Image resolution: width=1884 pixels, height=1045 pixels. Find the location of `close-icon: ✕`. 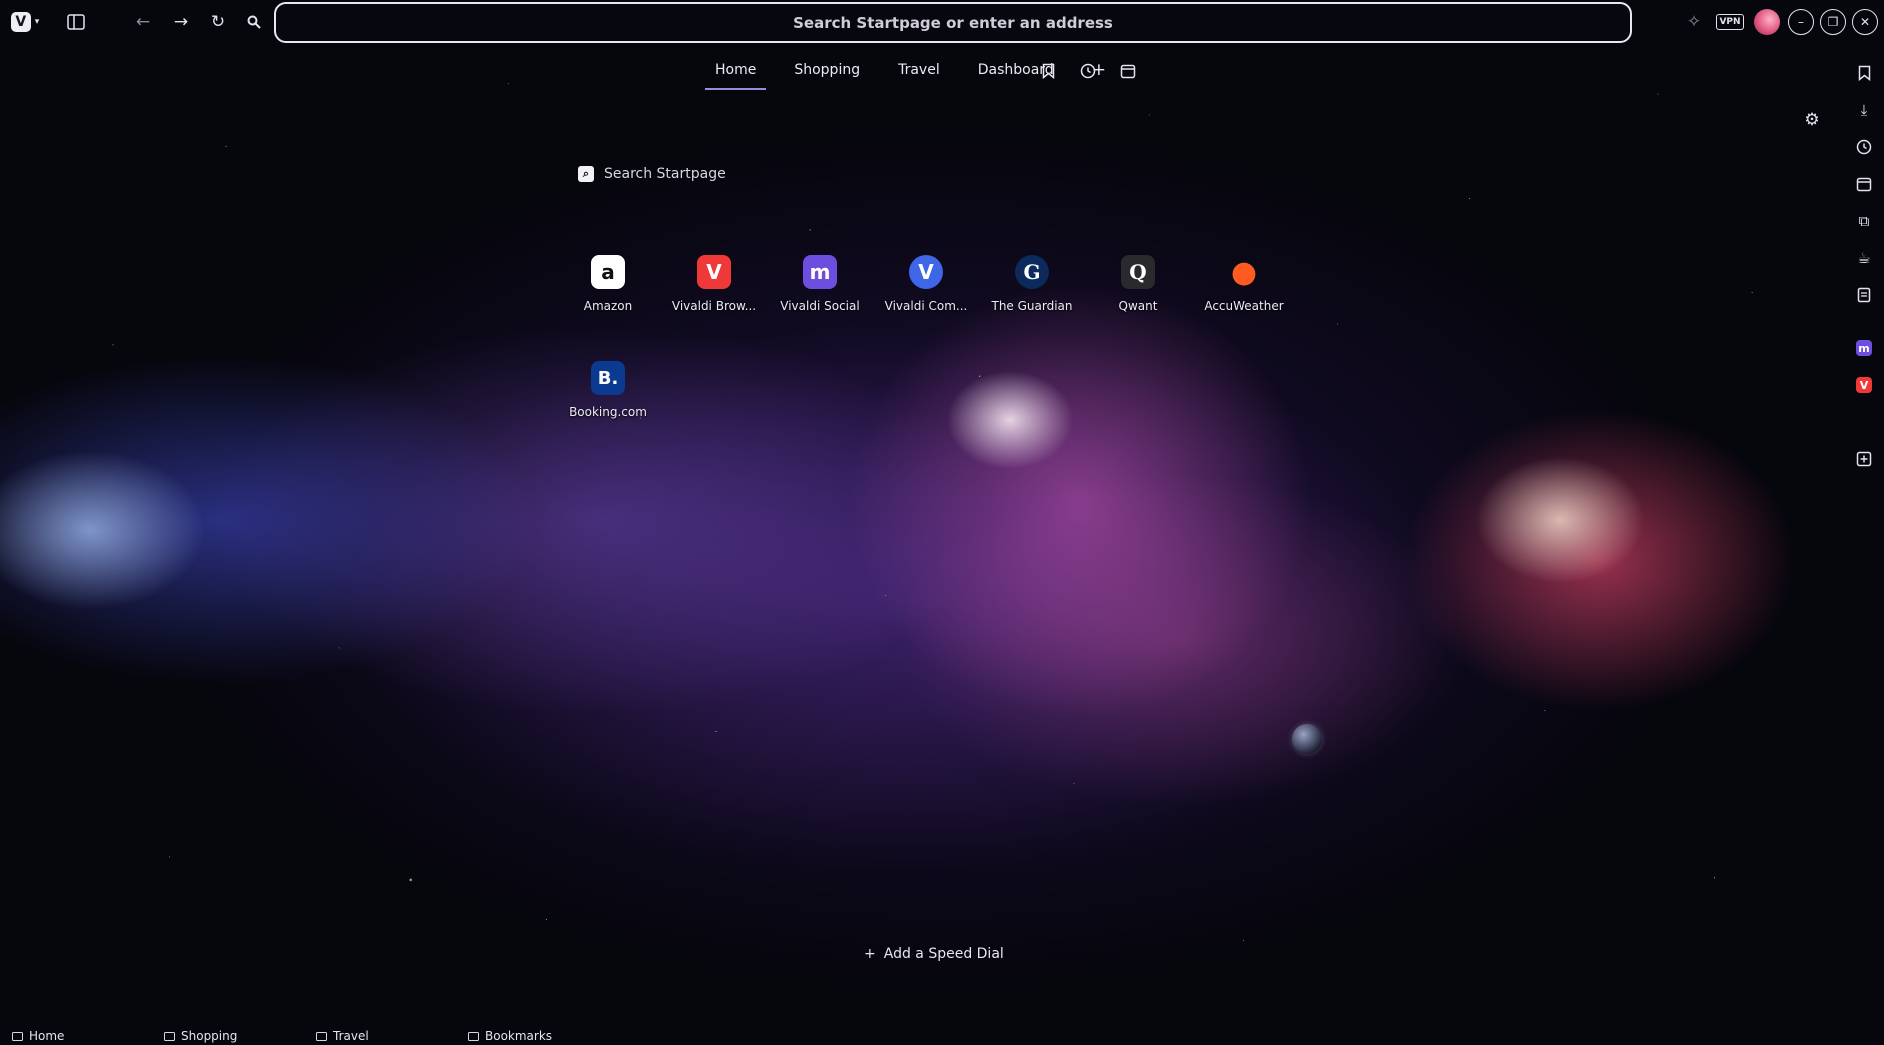

close-icon: ✕ is located at coordinates (1865, 22).